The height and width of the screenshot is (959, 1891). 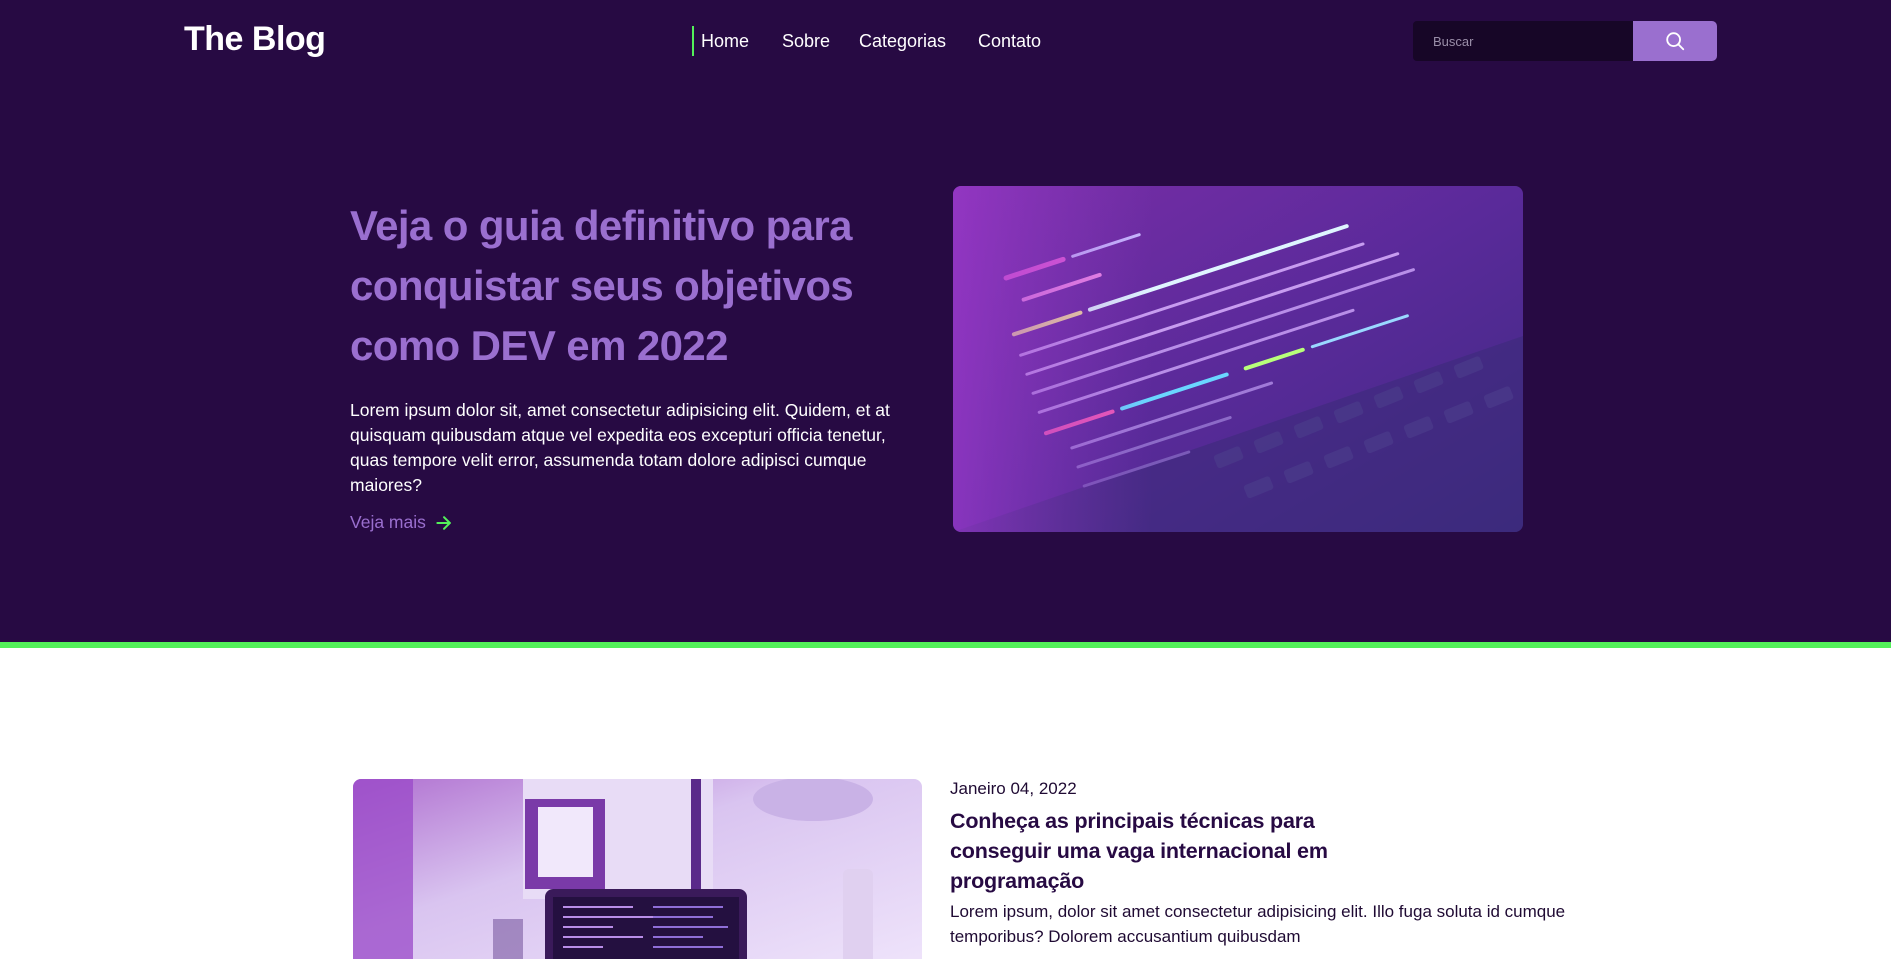 I want to click on search-icon, so click(x=1675, y=41).